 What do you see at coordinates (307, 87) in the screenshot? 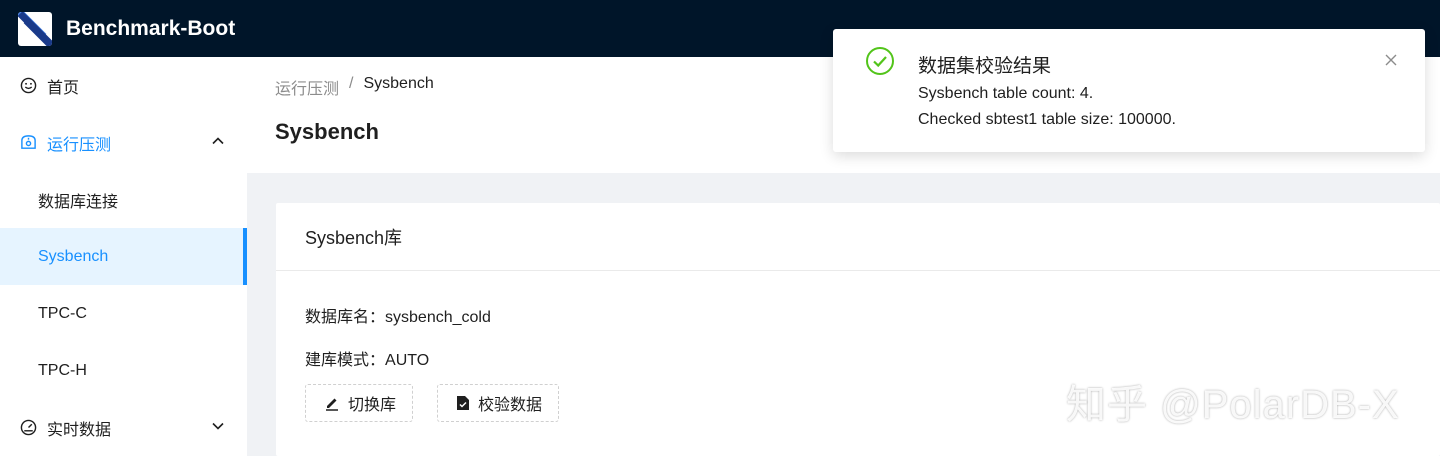
I see `breadcrumb-parent-link: 运行压测` at bounding box center [307, 87].